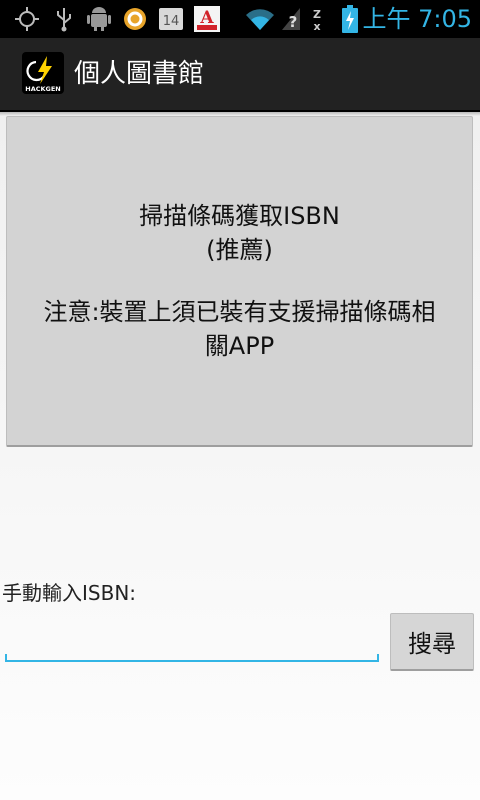 The image size is (480, 800). What do you see at coordinates (27, 19) in the screenshot?
I see `gps-icon` at bounding box center [27, 19].